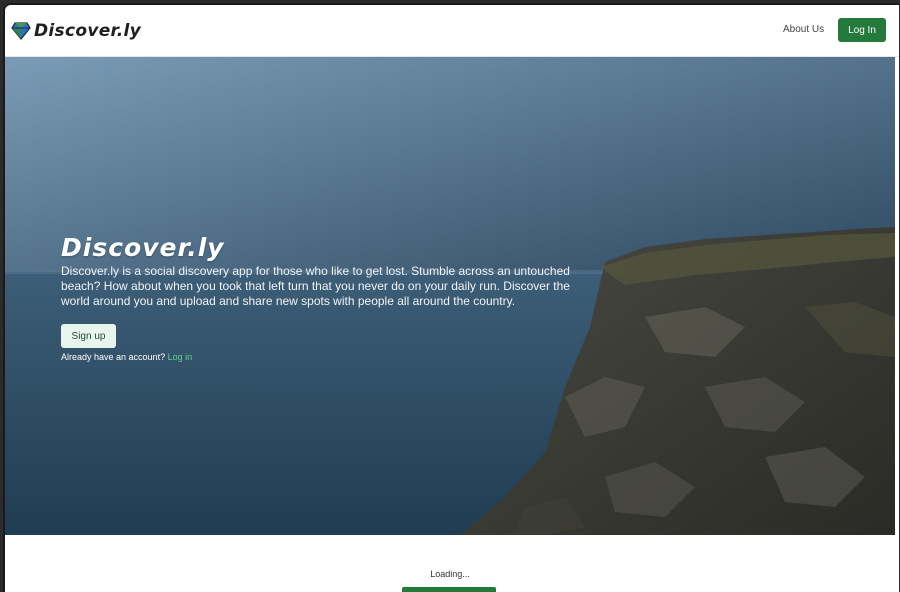 This screenshot has width=900, height=592. Describe the element at coordinates (88, 31) in the screenshot. I see `brand-name: Discover.ly` at that location.